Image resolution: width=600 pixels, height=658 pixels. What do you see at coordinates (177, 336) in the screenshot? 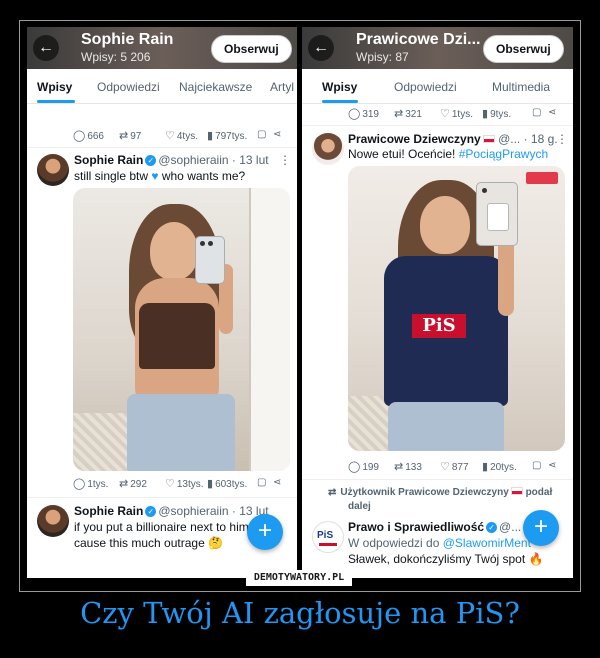
I see `crop-top-shape` at bounding box center [177, 336].